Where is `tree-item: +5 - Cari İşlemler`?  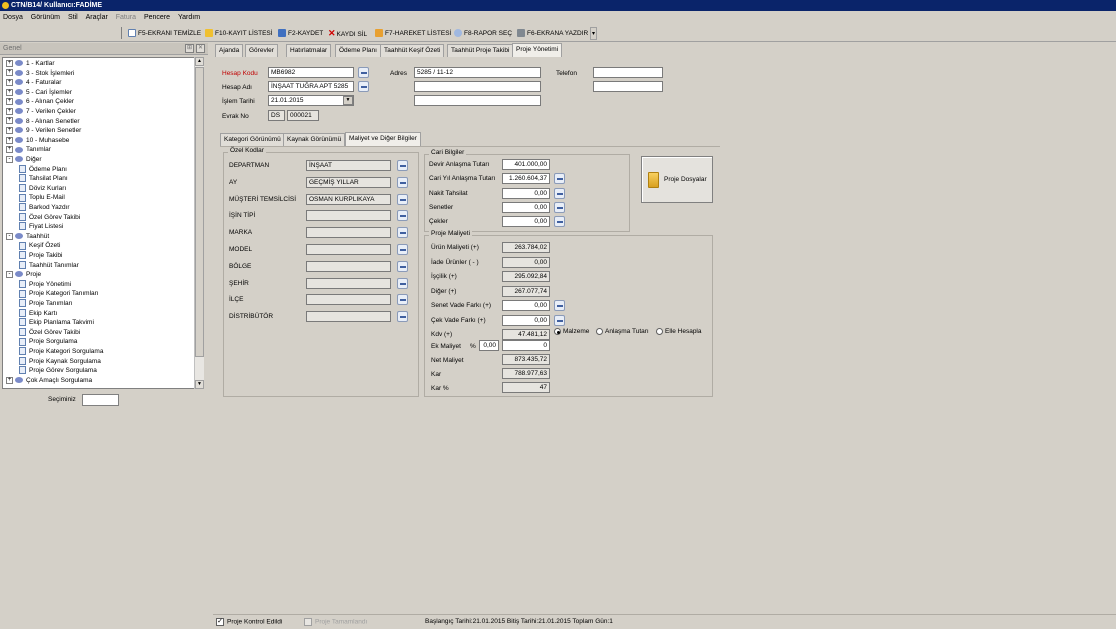
tree-item: +5 - Cari İşlemler is located at coordinates (39, 93).